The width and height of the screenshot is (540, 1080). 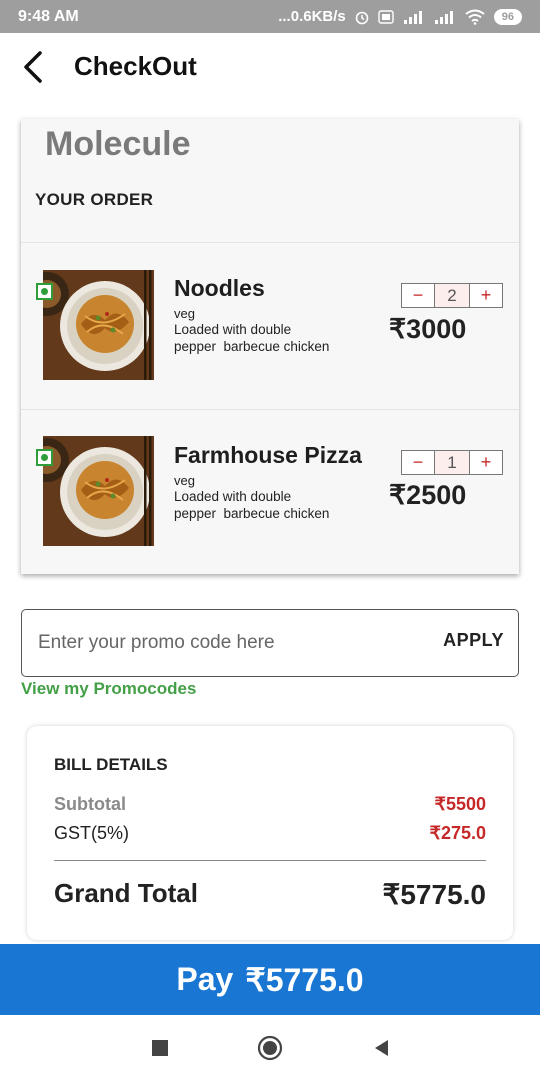 I want to click on gst-value: ₹275.0, so click(x=458, y=833).